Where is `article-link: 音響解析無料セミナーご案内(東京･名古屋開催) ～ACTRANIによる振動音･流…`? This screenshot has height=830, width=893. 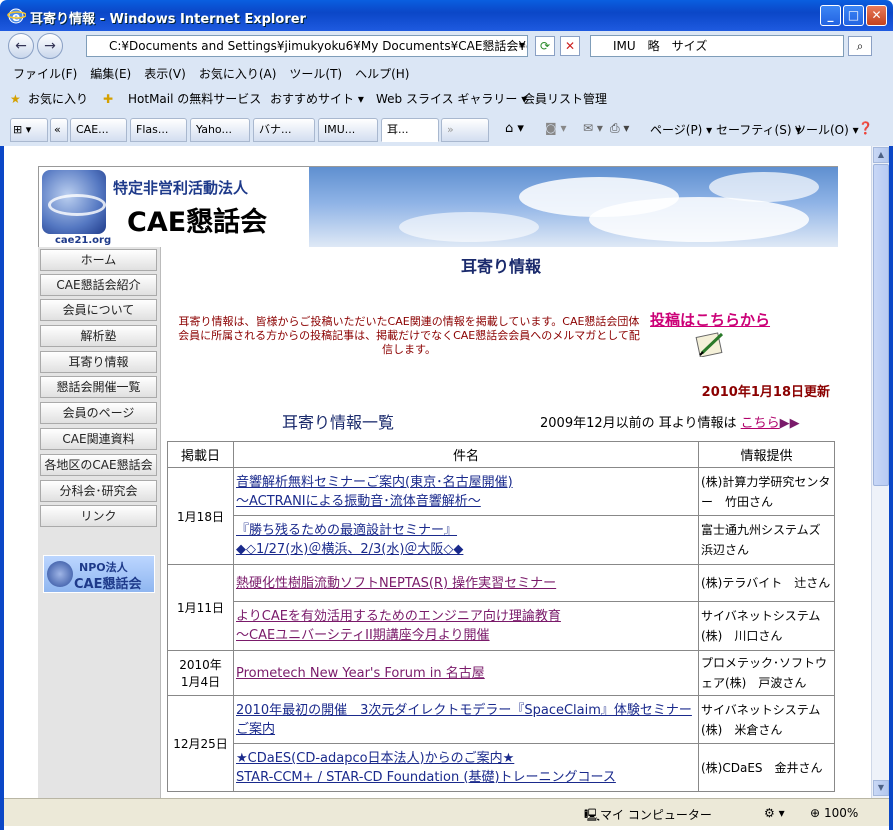 article-link: 音響解析無料セミナーご案内(東京･名古屋開催) ～ACTRANIによる振動音･流… is located at coordinates (466, 492).